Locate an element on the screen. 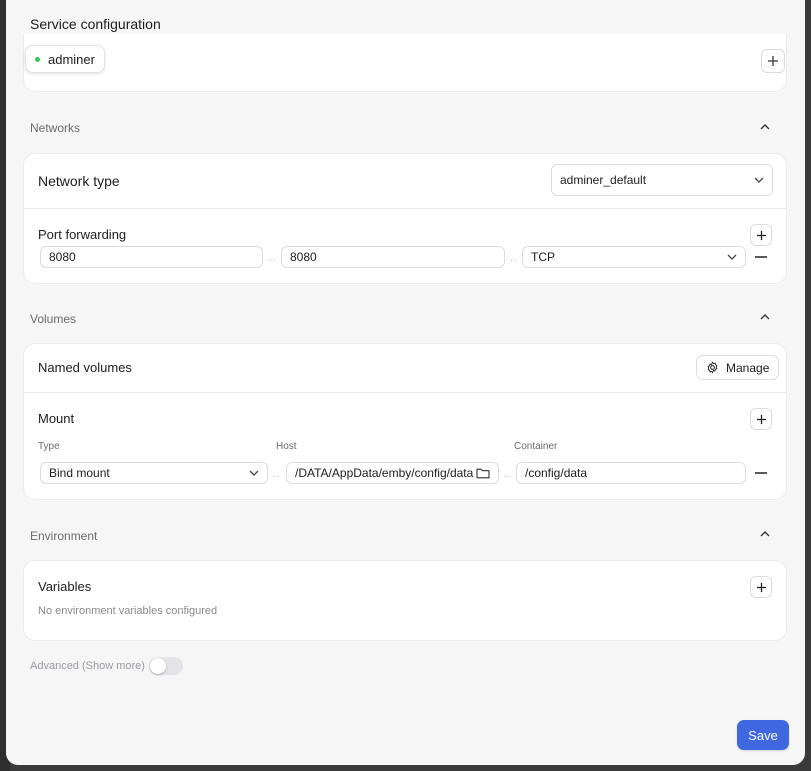 Image resolution: width=811 pixels, height=771 pixels. add-mount-button is located at coordinates (761, 419).